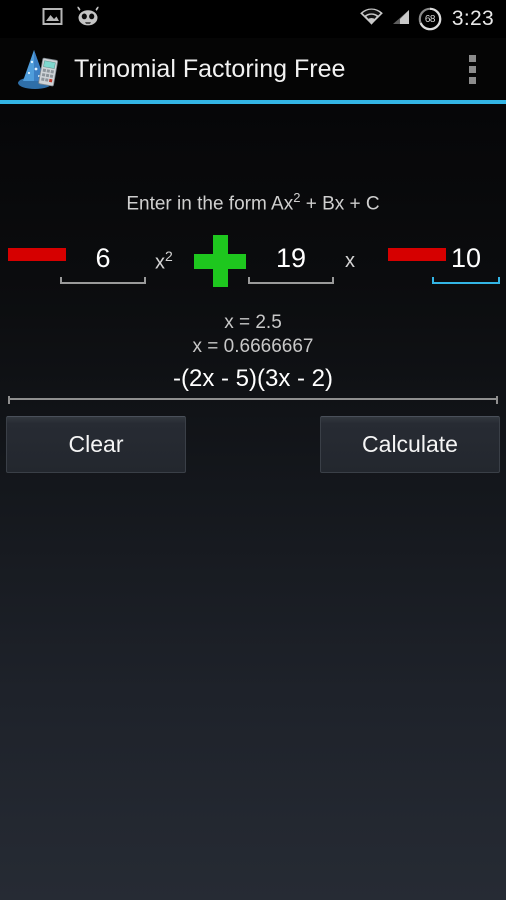 This screenshot has width=506, height=900. Describe the element at coordinates (342, 204) in the screenshot. I see `prompt-suffix: + Bx + C` at that location.